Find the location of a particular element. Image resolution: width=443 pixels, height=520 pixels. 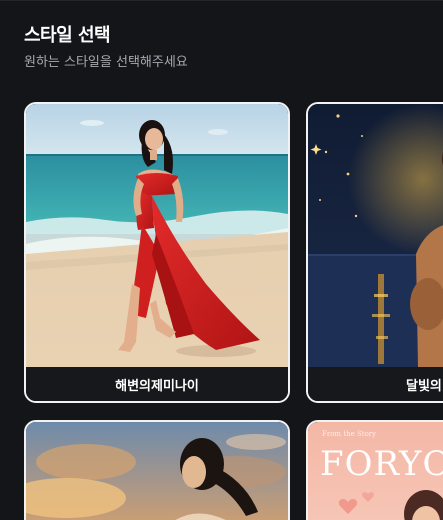

style-card-foryou: From the Story FORYOU is located at coordinates (374, 470).